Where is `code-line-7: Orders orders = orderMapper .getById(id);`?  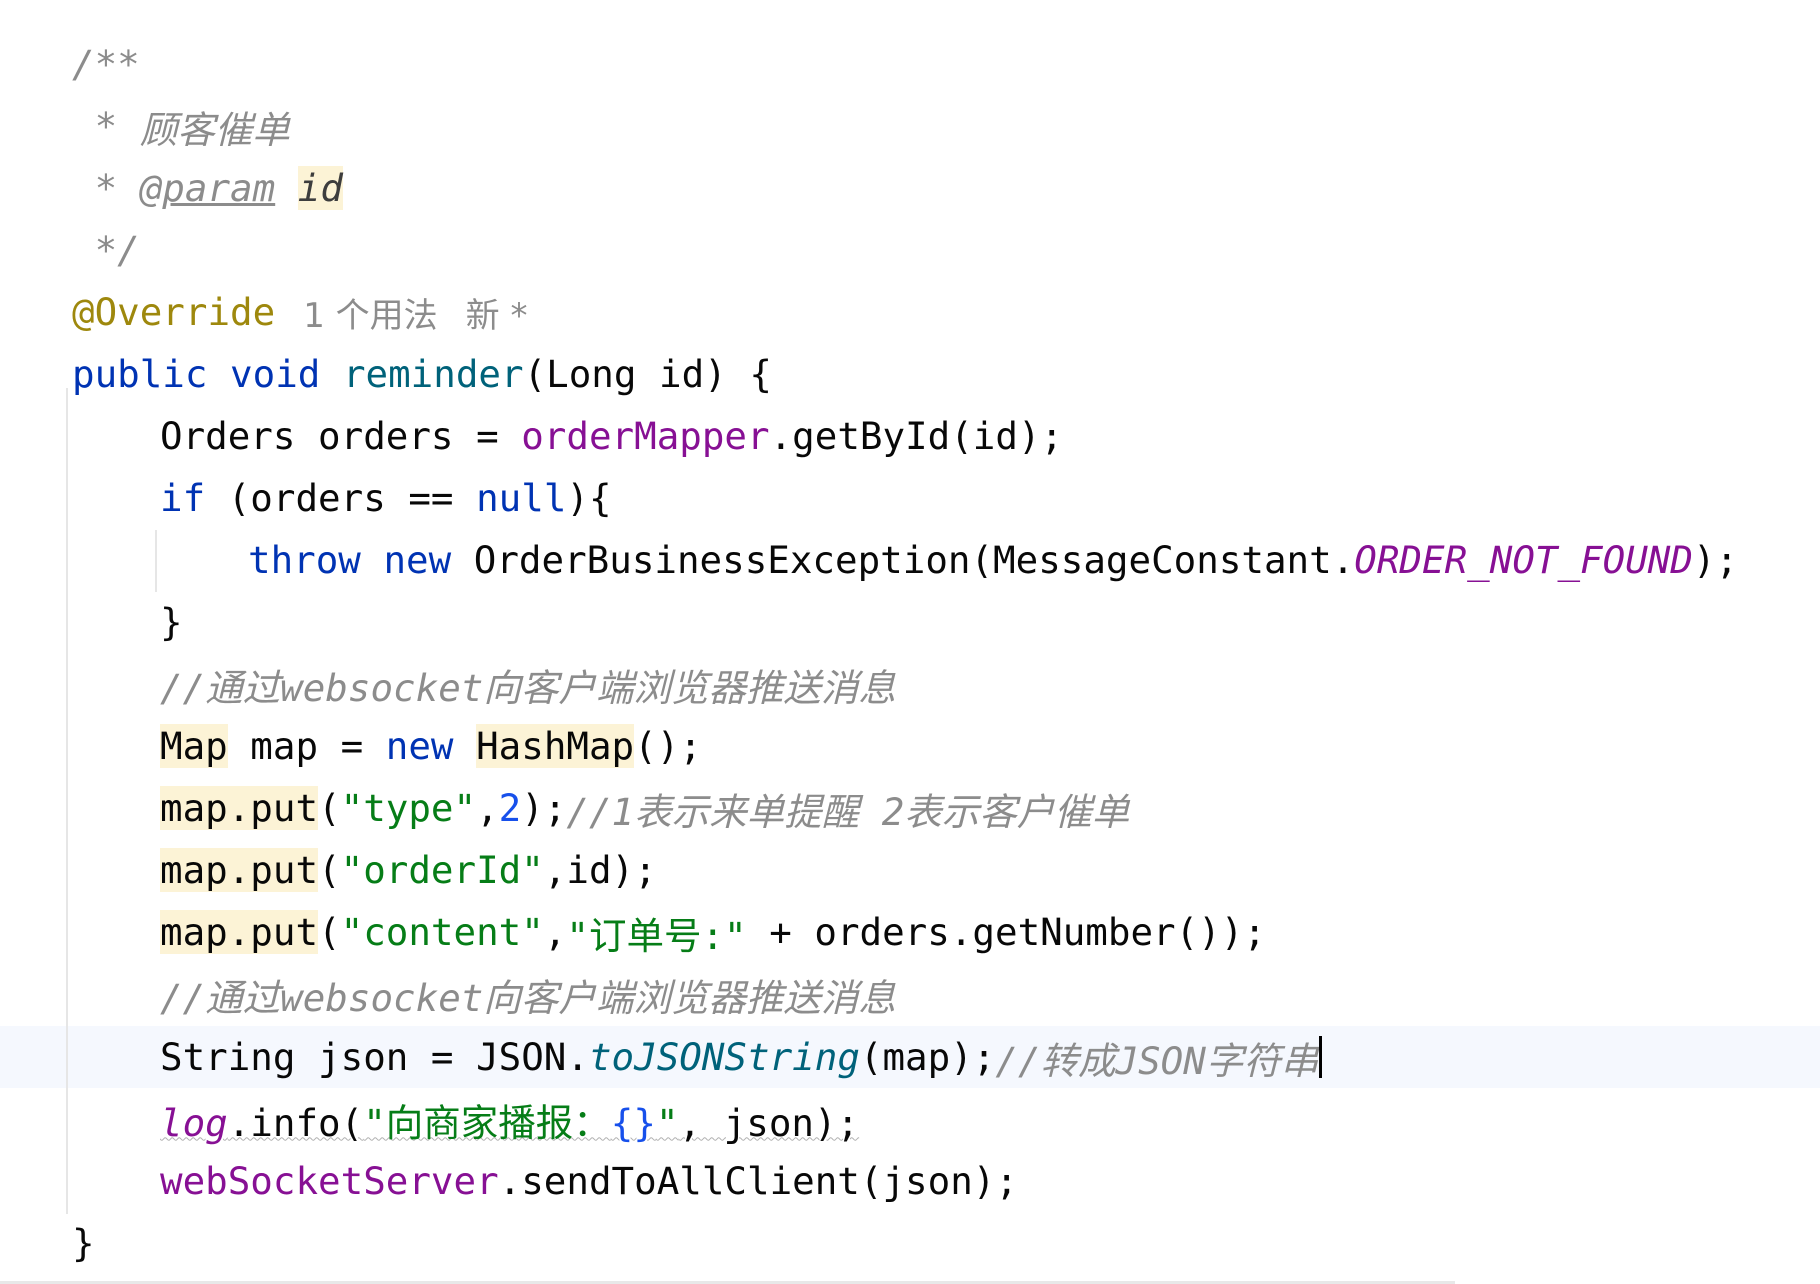
code-line-7: Orders orders = orderMapper .getById(id); is located at coordinates (611, 436).